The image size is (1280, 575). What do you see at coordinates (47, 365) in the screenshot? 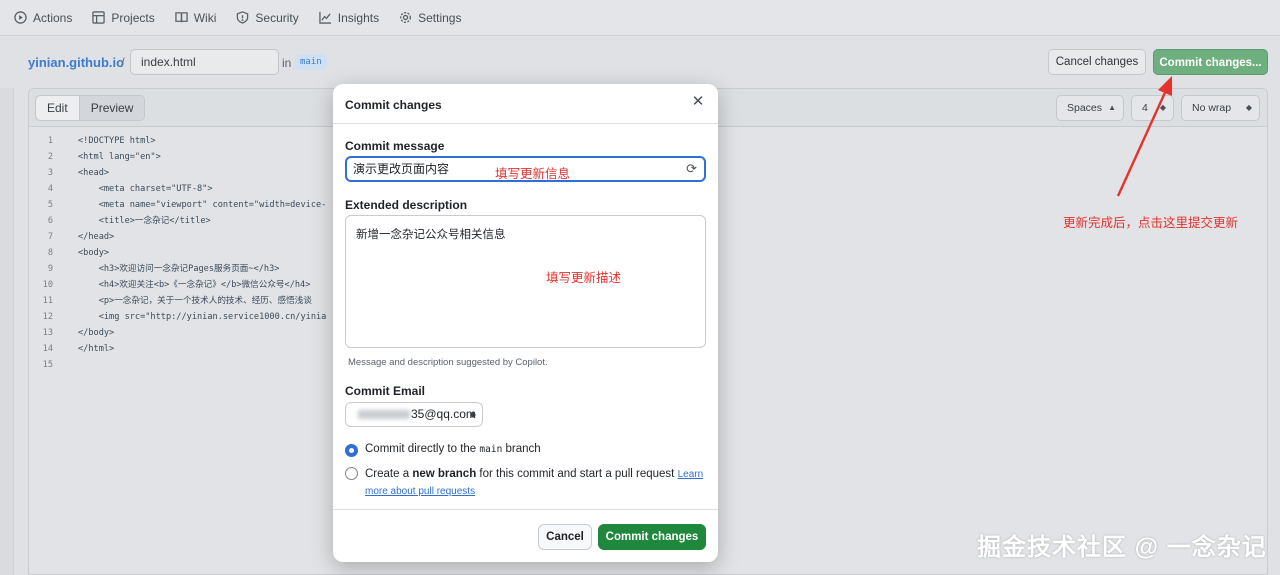
I see `line-number: 15` at bounding box center [47, 365].